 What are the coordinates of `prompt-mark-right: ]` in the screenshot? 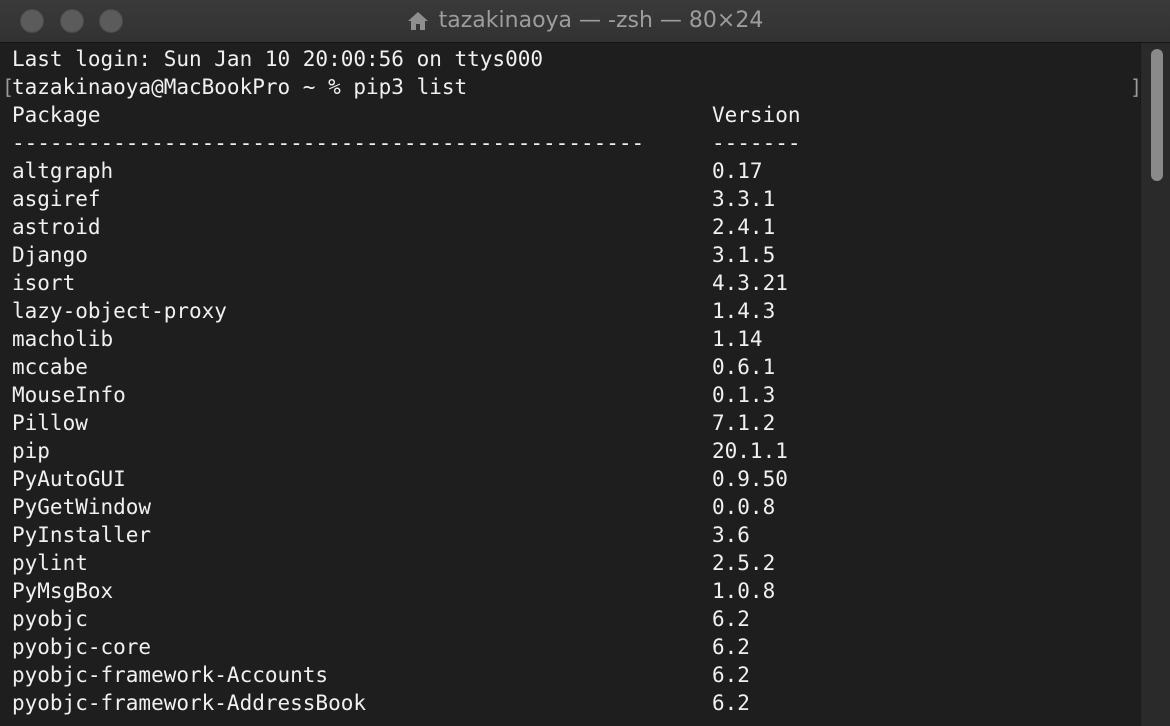 It's located at (1135, 87).